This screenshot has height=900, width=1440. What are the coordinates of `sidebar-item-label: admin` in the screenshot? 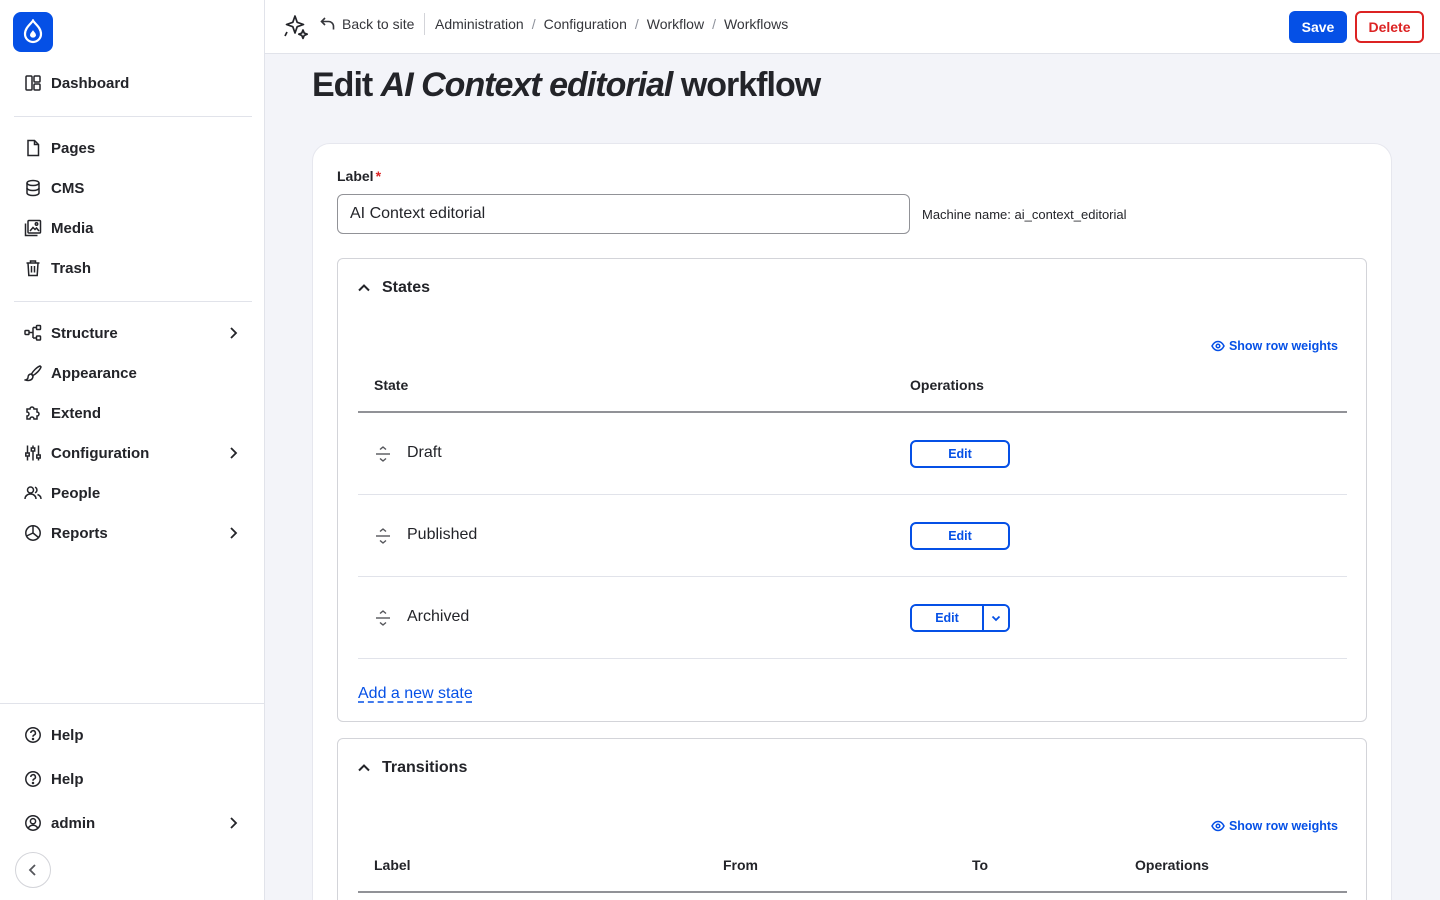 It's located at (73, 823).